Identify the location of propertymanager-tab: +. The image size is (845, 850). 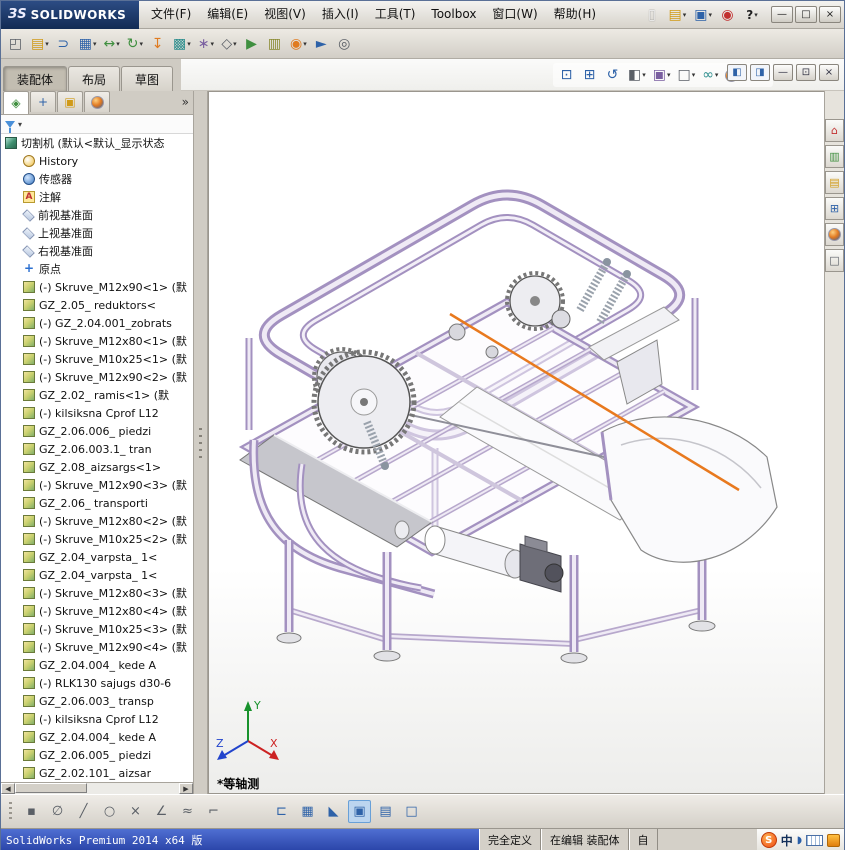
(43, 101).